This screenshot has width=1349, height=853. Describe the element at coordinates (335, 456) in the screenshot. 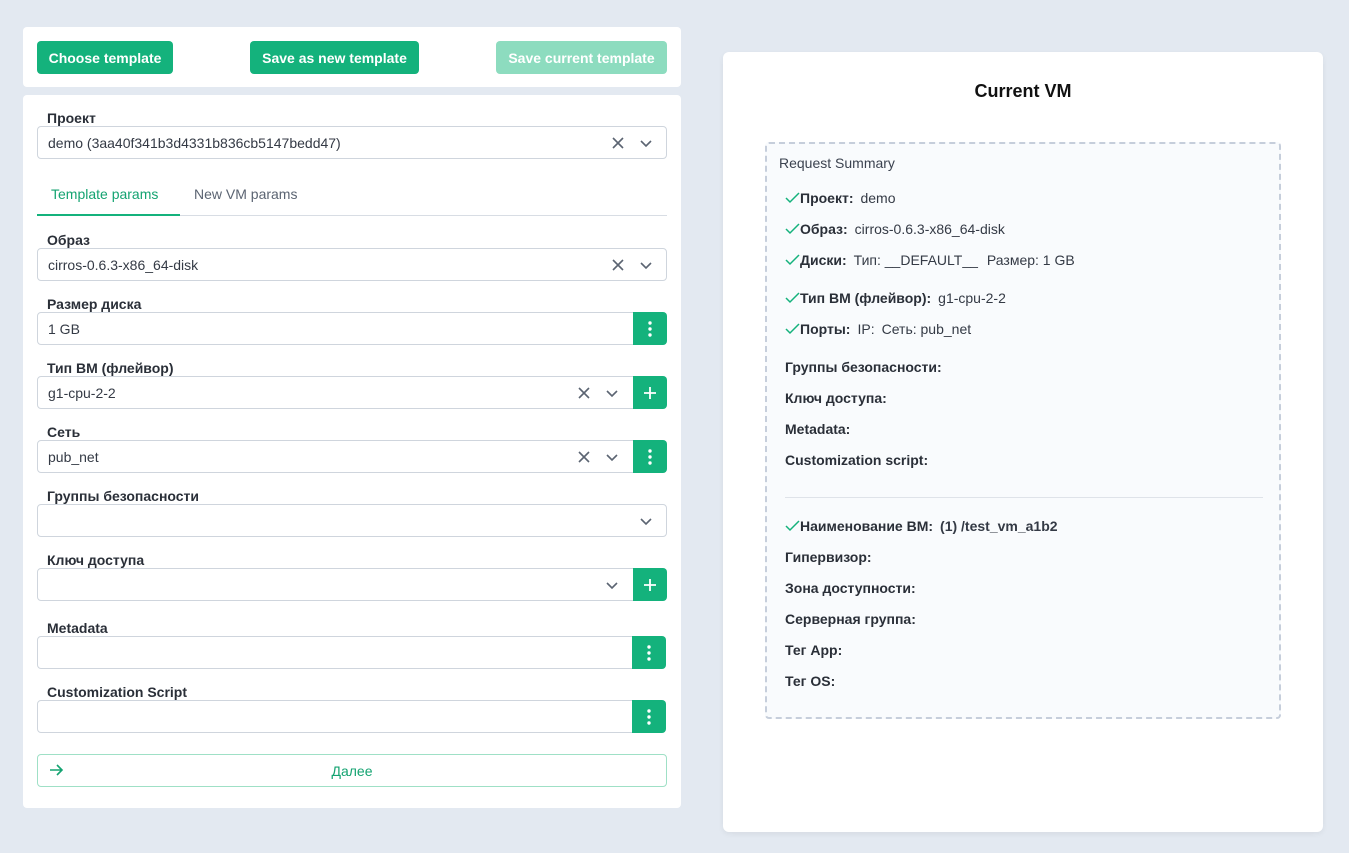

I see `network-select: pub_net` at that location.